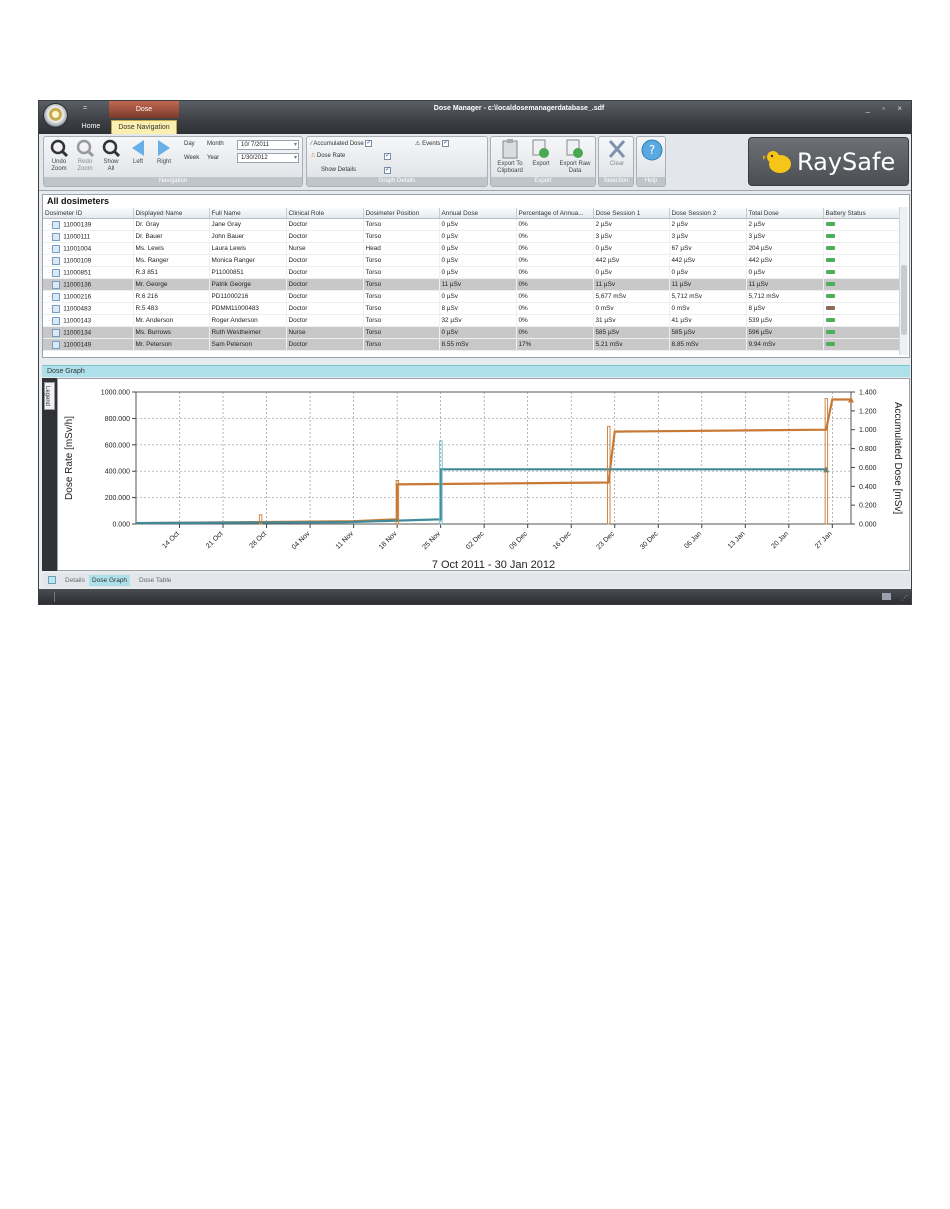  I want to click on cell-value: Torso, so click(373, 308).